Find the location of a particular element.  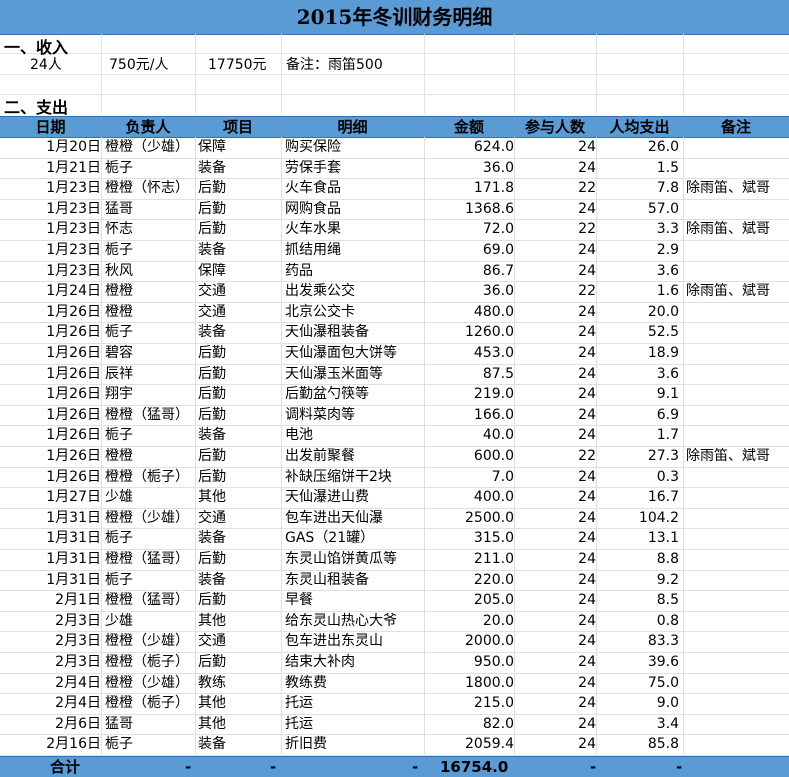

total-dash: - is located at coordinates (273, 767).